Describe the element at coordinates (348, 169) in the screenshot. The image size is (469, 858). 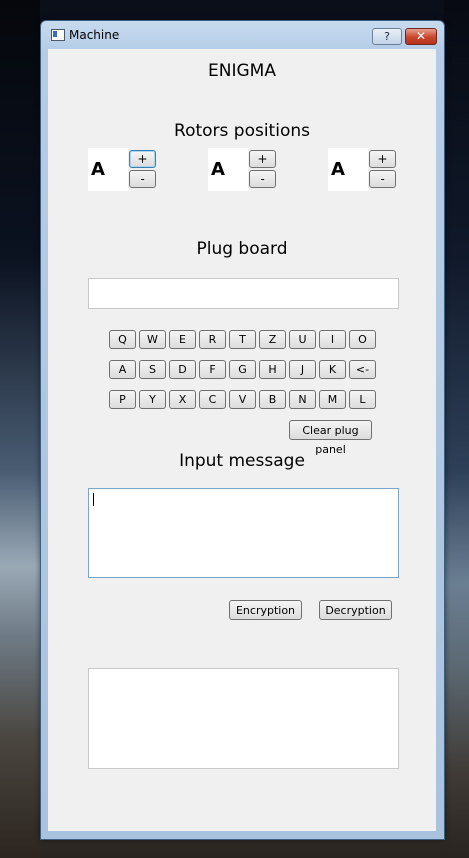
I see `rotor-3-value: A` at that location.